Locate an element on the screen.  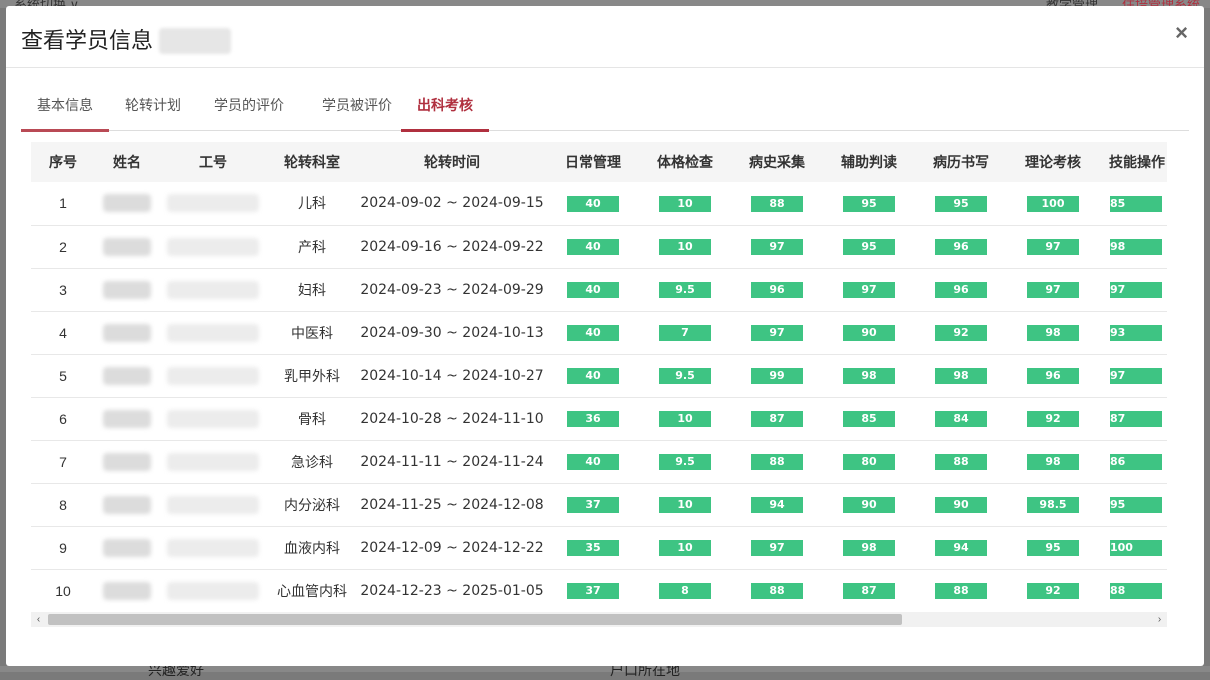
modal-title-text: 查看学员信息 is located at coordinates (87, 40).